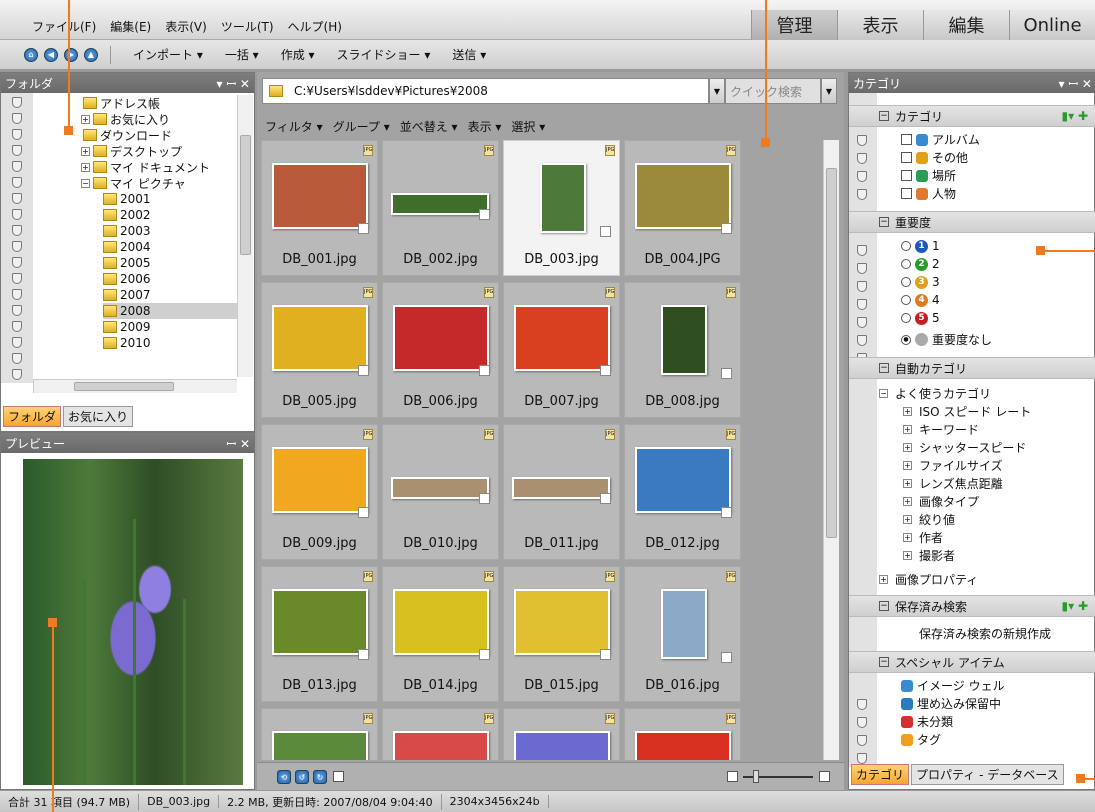 This screenshot has width=1095, height=812. What do you see at coordinates (245, 236) in the screenshot?
I see `folder-scrollbar` at bounding box center [245, 236].